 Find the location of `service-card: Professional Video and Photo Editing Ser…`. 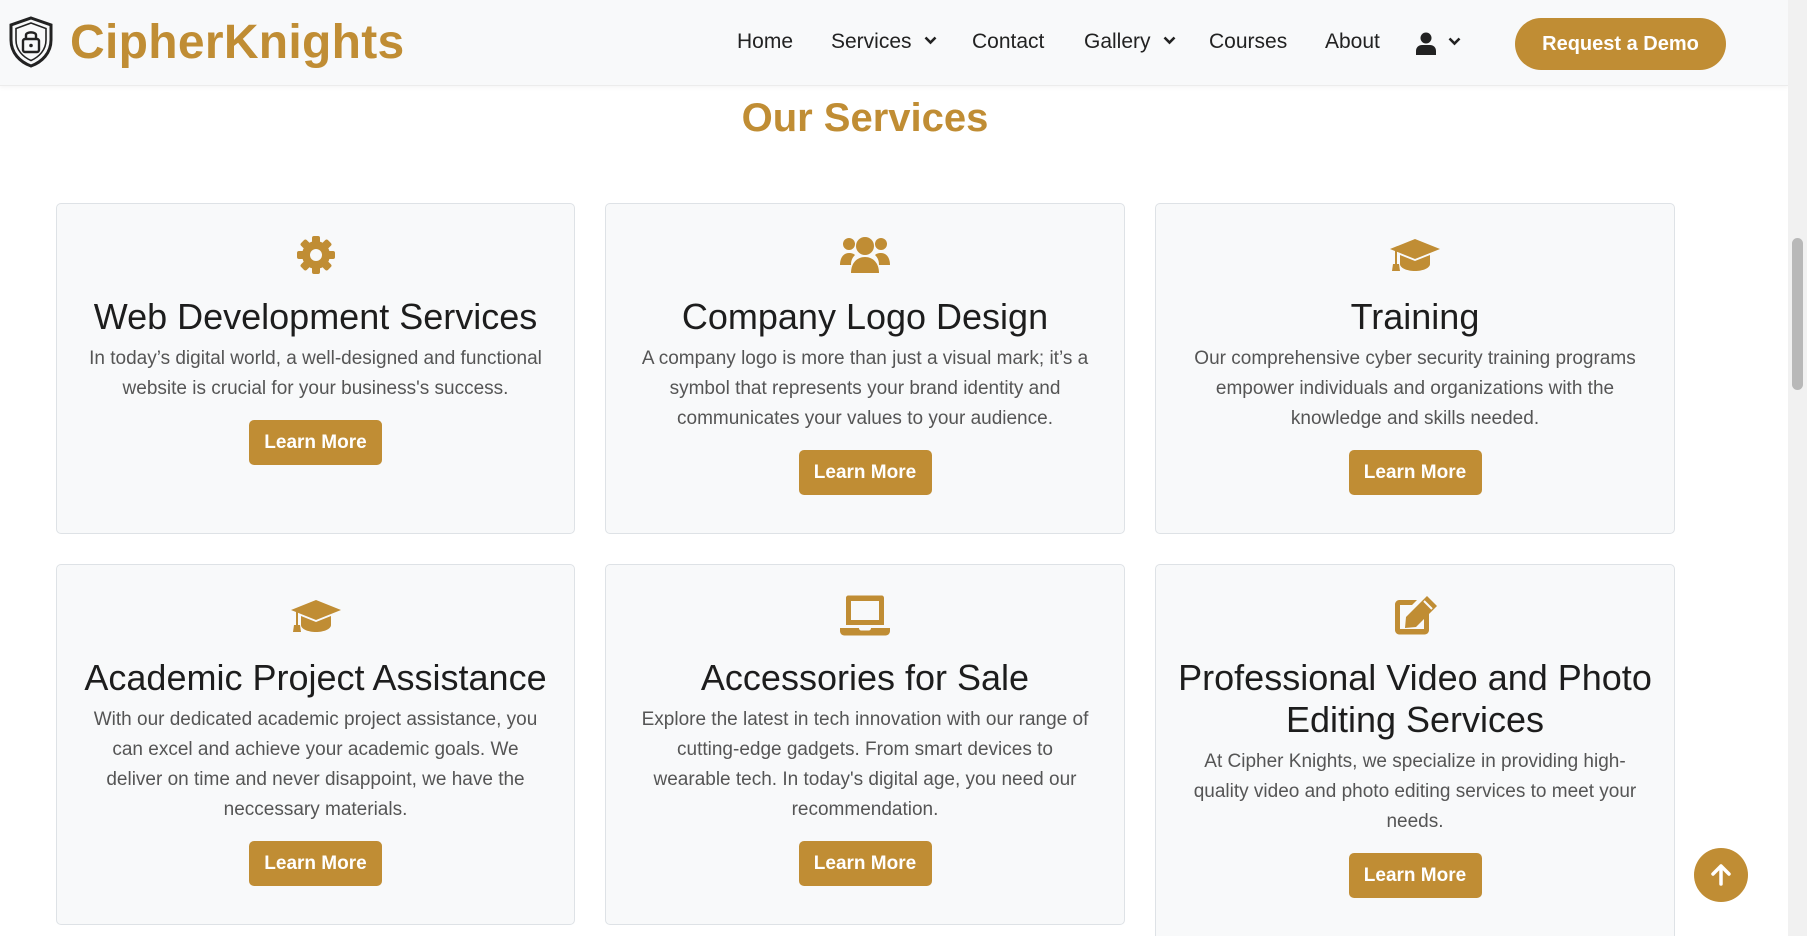

service-card: Professional Video and Photo Editing Ser… is located at coordinates (1415, 750).